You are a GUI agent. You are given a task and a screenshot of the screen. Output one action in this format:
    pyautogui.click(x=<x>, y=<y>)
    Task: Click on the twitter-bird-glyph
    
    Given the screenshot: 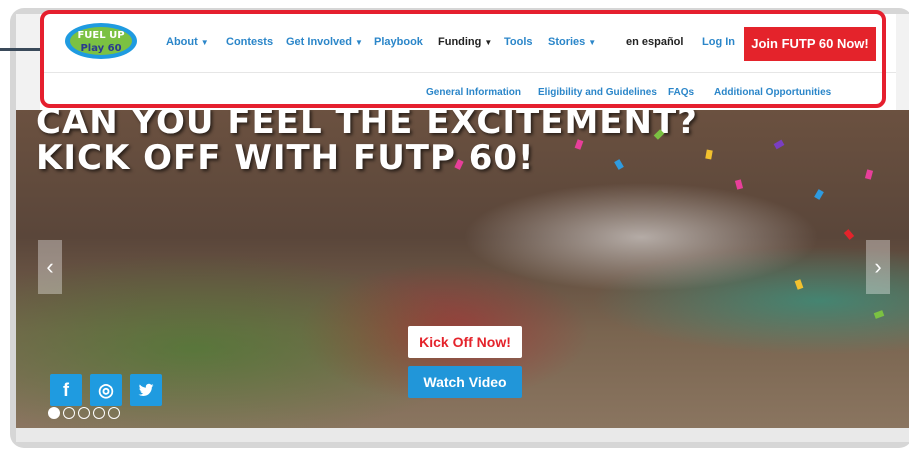 What is the action you would take?
    pyautogui.click(x=146, y=389)
    